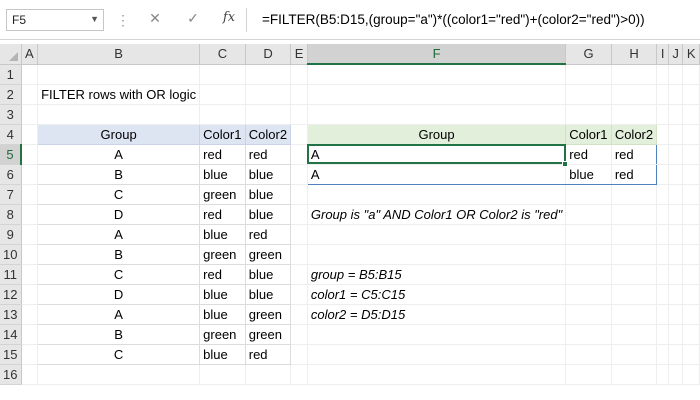 This screenshot has height=400, width=700. What do you see at coordinates (119, 94) in the screenshot?
I see `sheet-title: FILTER rows with OR logic` at bounding box center [119, 94].